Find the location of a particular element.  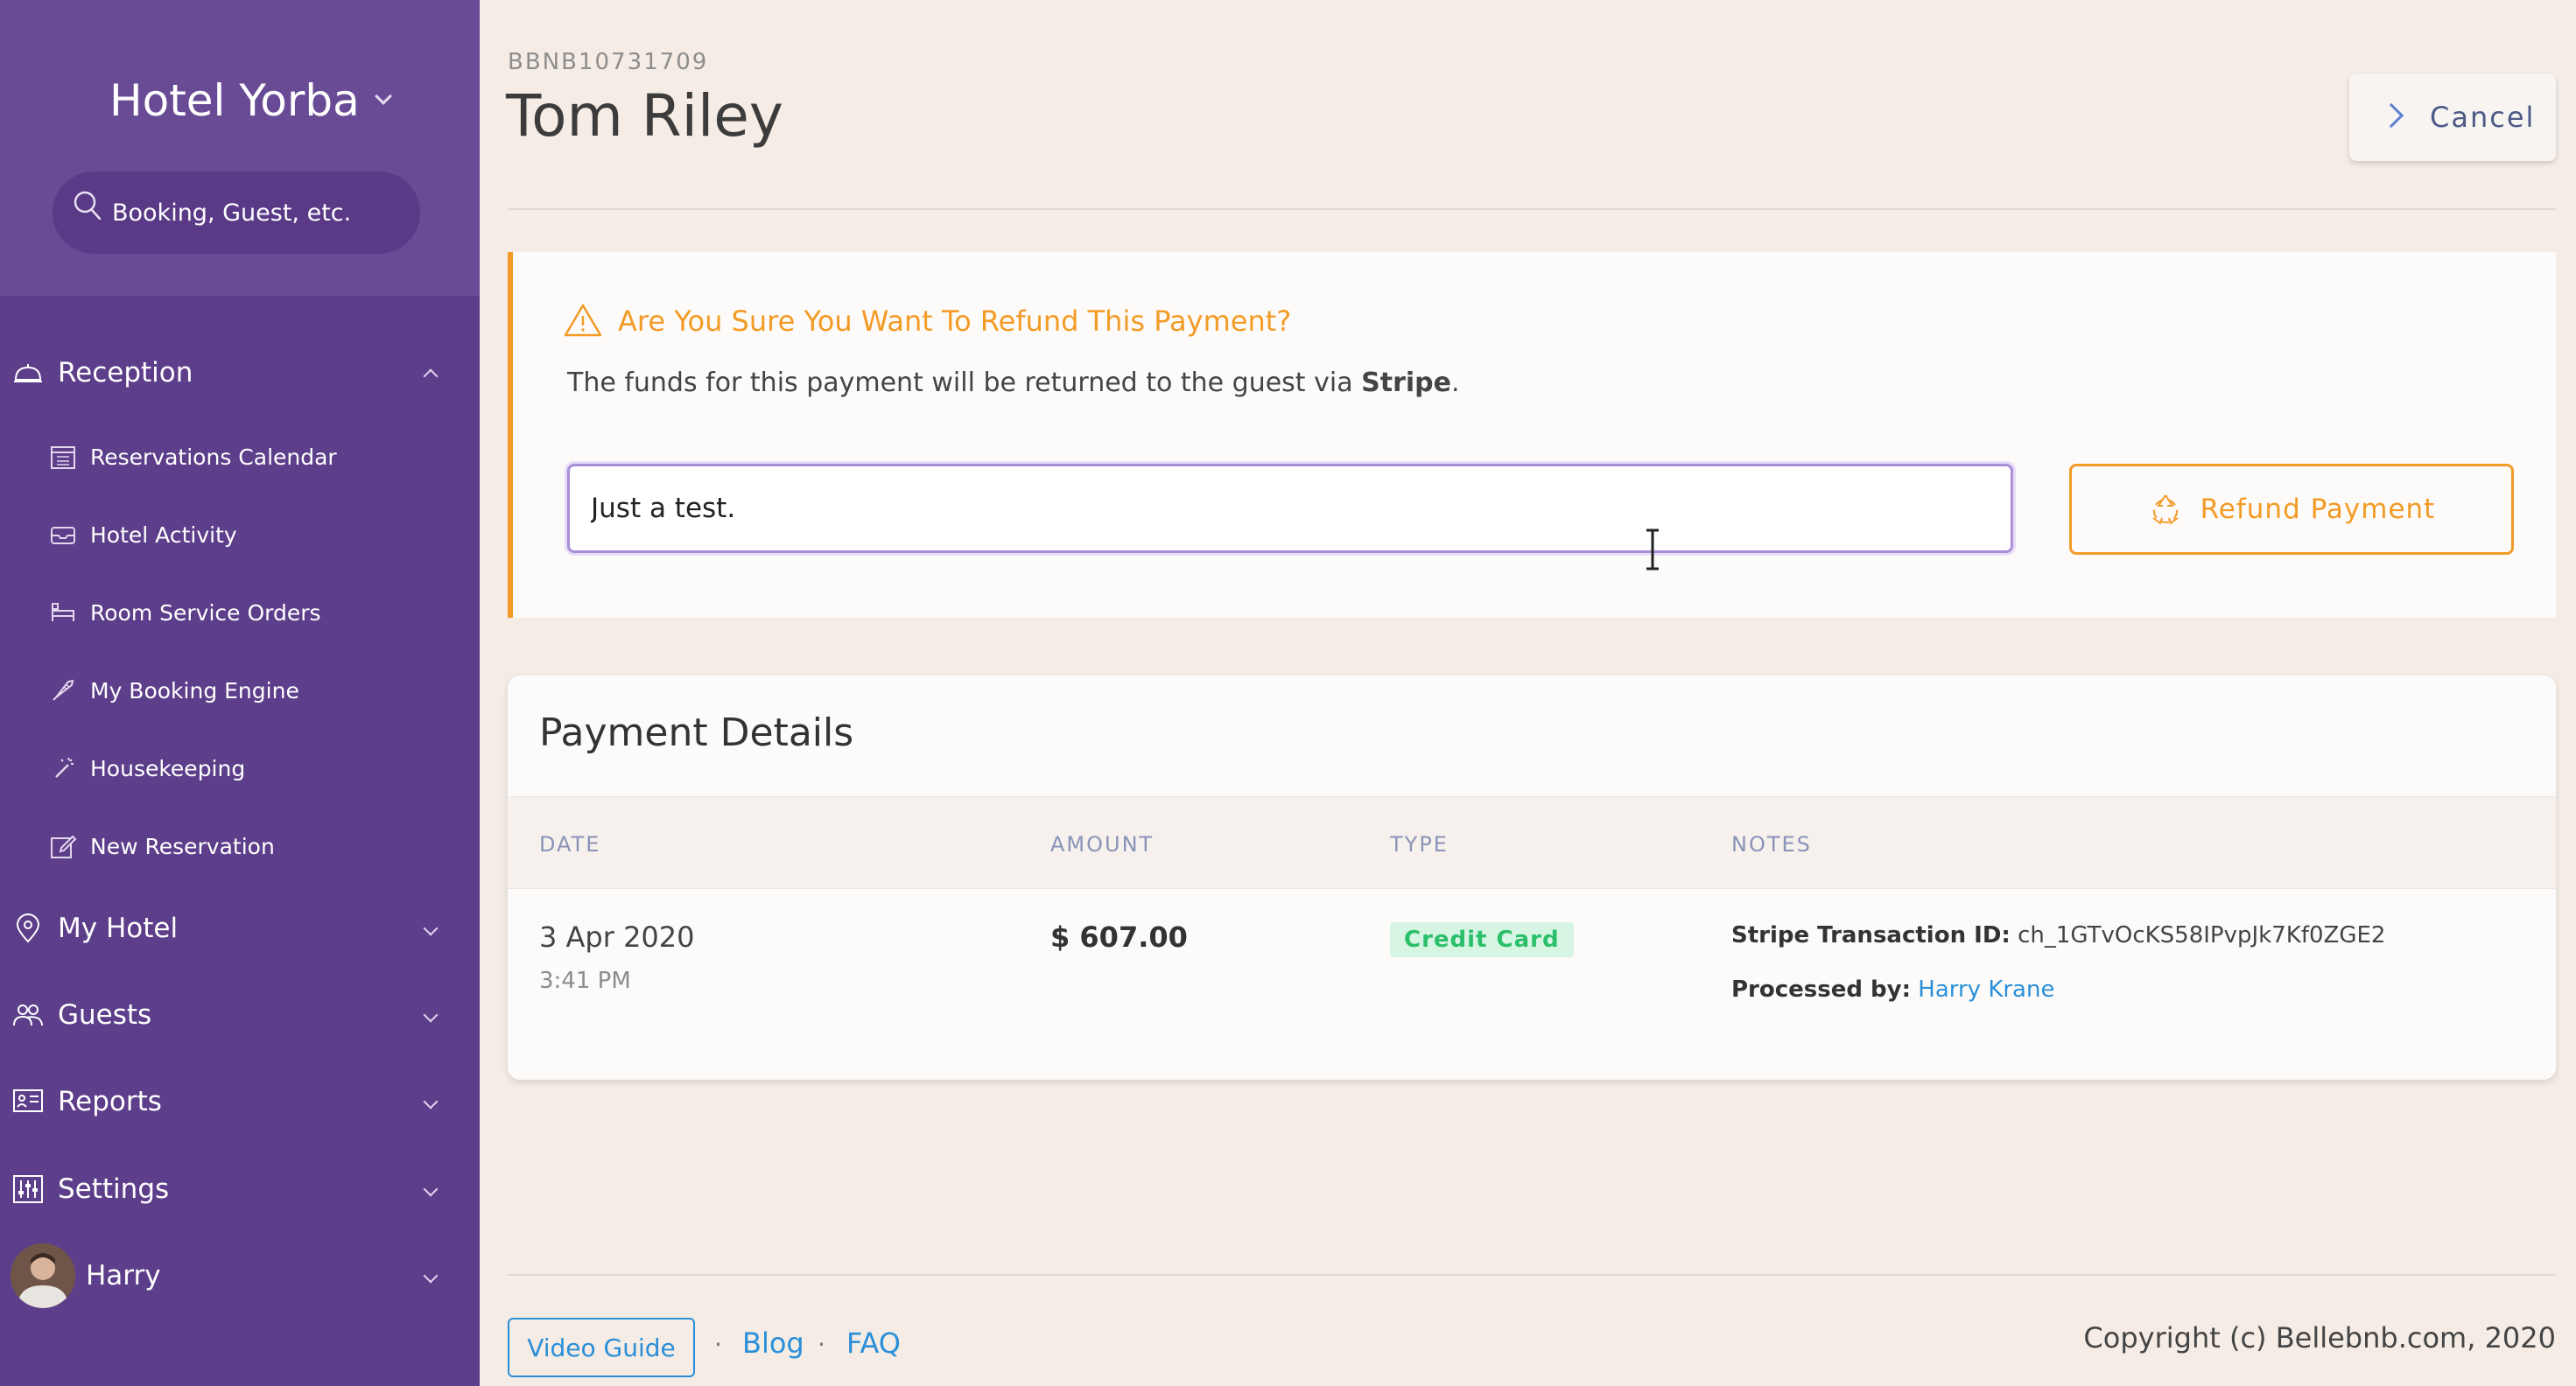

nav-section-reception: Reception is located at coordinates (240, 372).